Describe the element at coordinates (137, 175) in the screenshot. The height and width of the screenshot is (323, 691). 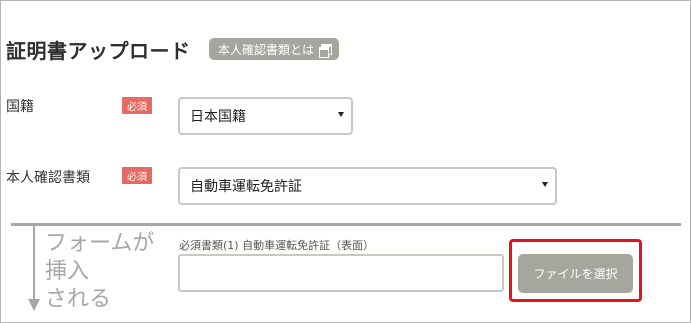
I see `id-document-required-badge: 必須` at that location.